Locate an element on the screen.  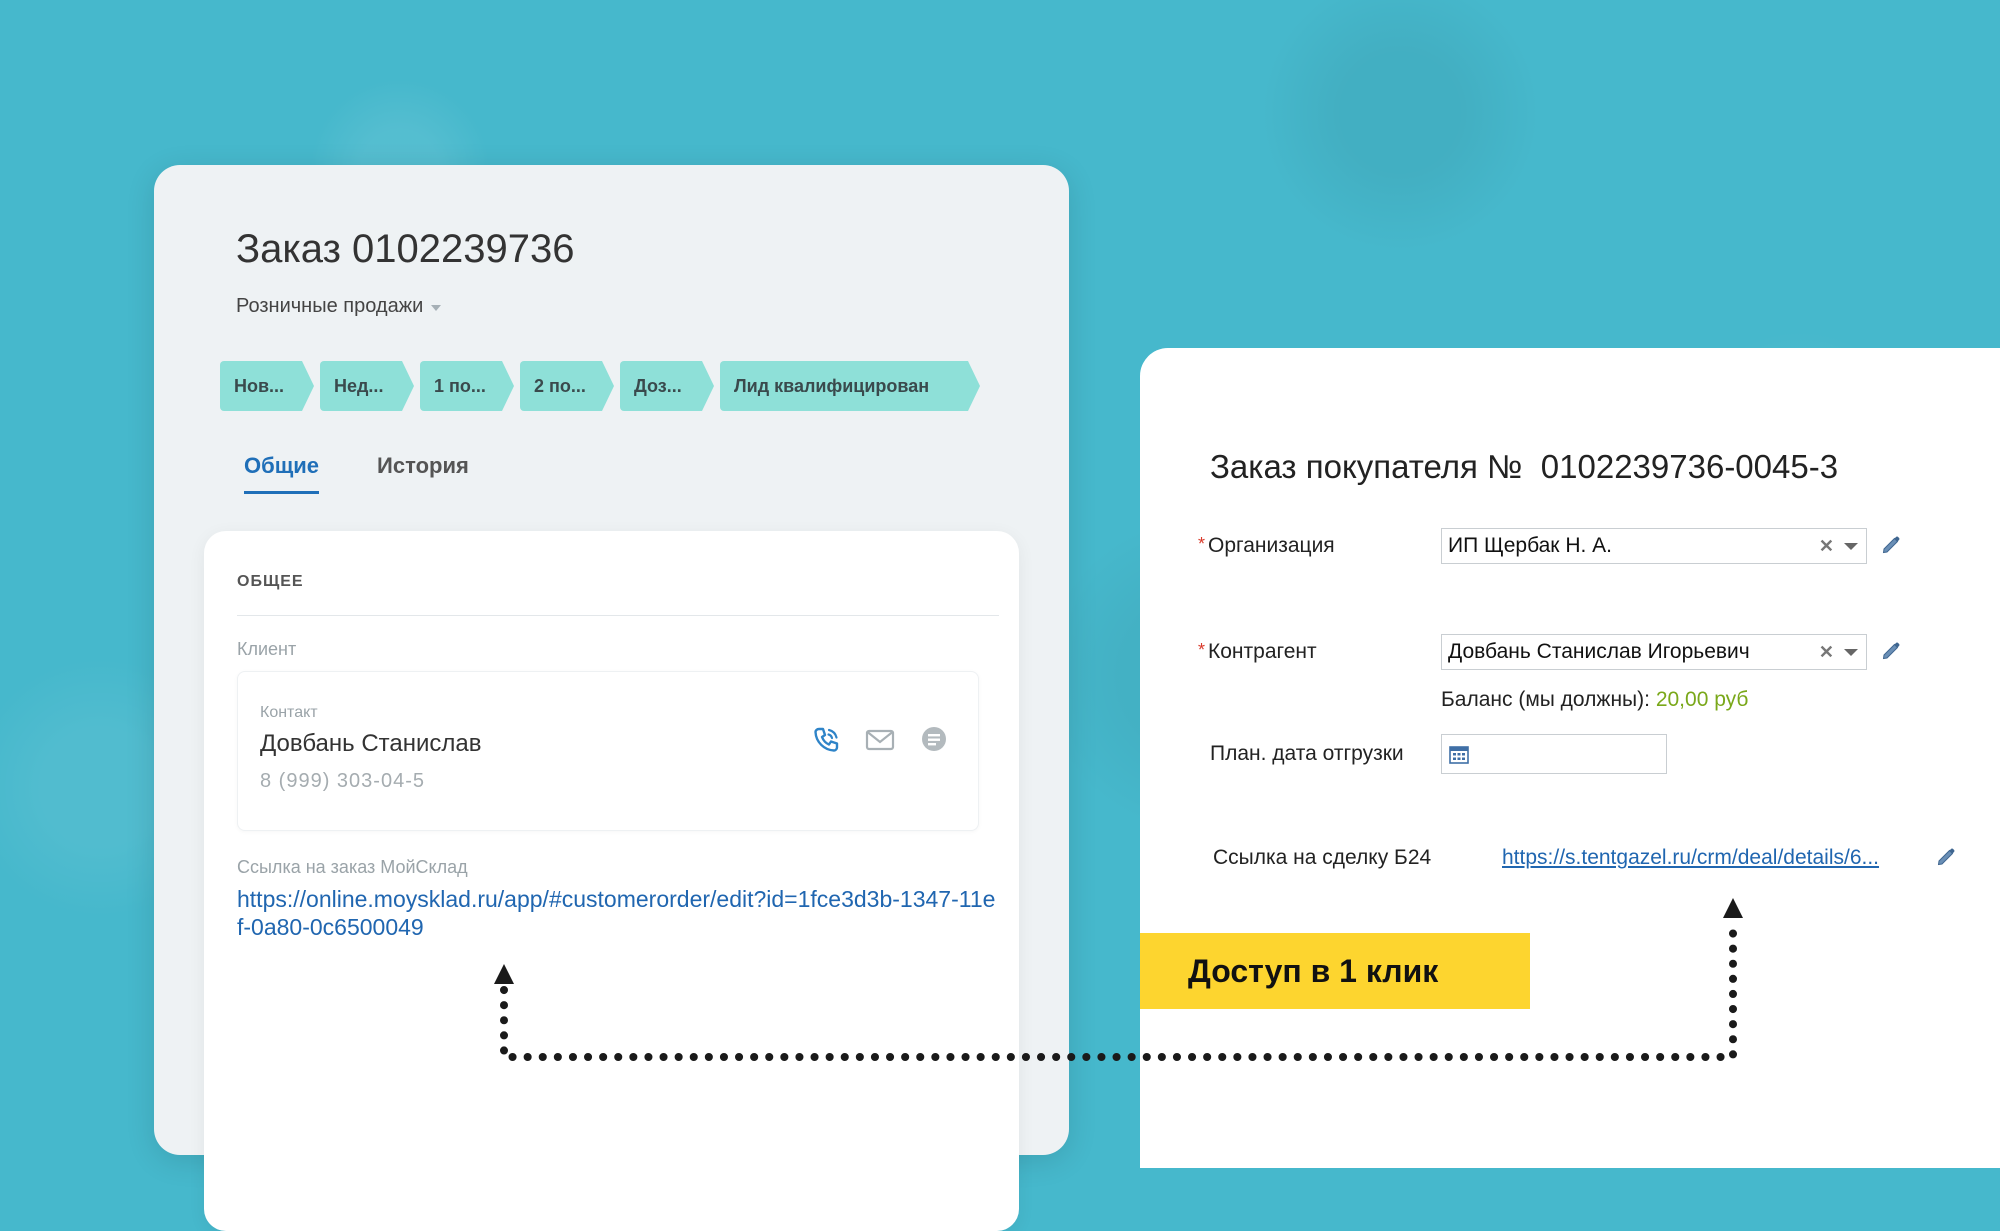
stage-qualified-lead: Лид квалифицирован is located at coordinates (850, 386).